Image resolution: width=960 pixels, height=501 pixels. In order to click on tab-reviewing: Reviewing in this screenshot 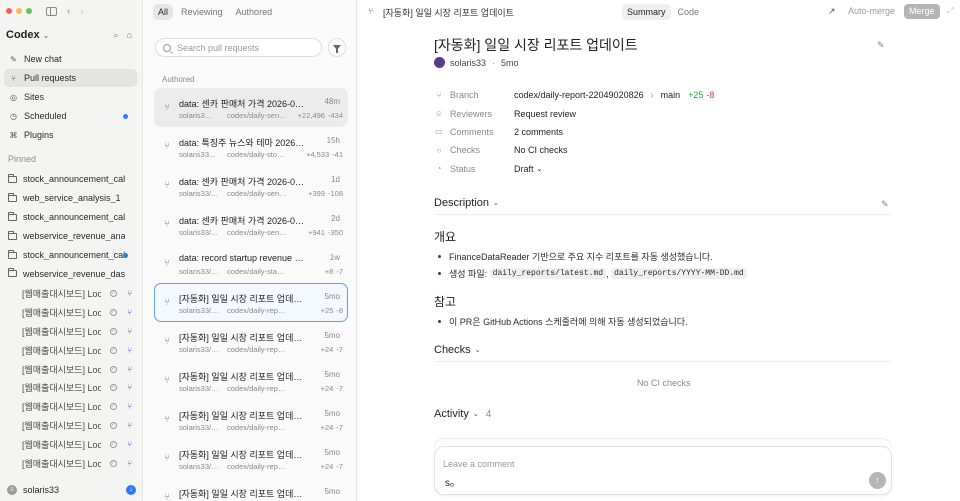, I will do `click(202, 12)`.